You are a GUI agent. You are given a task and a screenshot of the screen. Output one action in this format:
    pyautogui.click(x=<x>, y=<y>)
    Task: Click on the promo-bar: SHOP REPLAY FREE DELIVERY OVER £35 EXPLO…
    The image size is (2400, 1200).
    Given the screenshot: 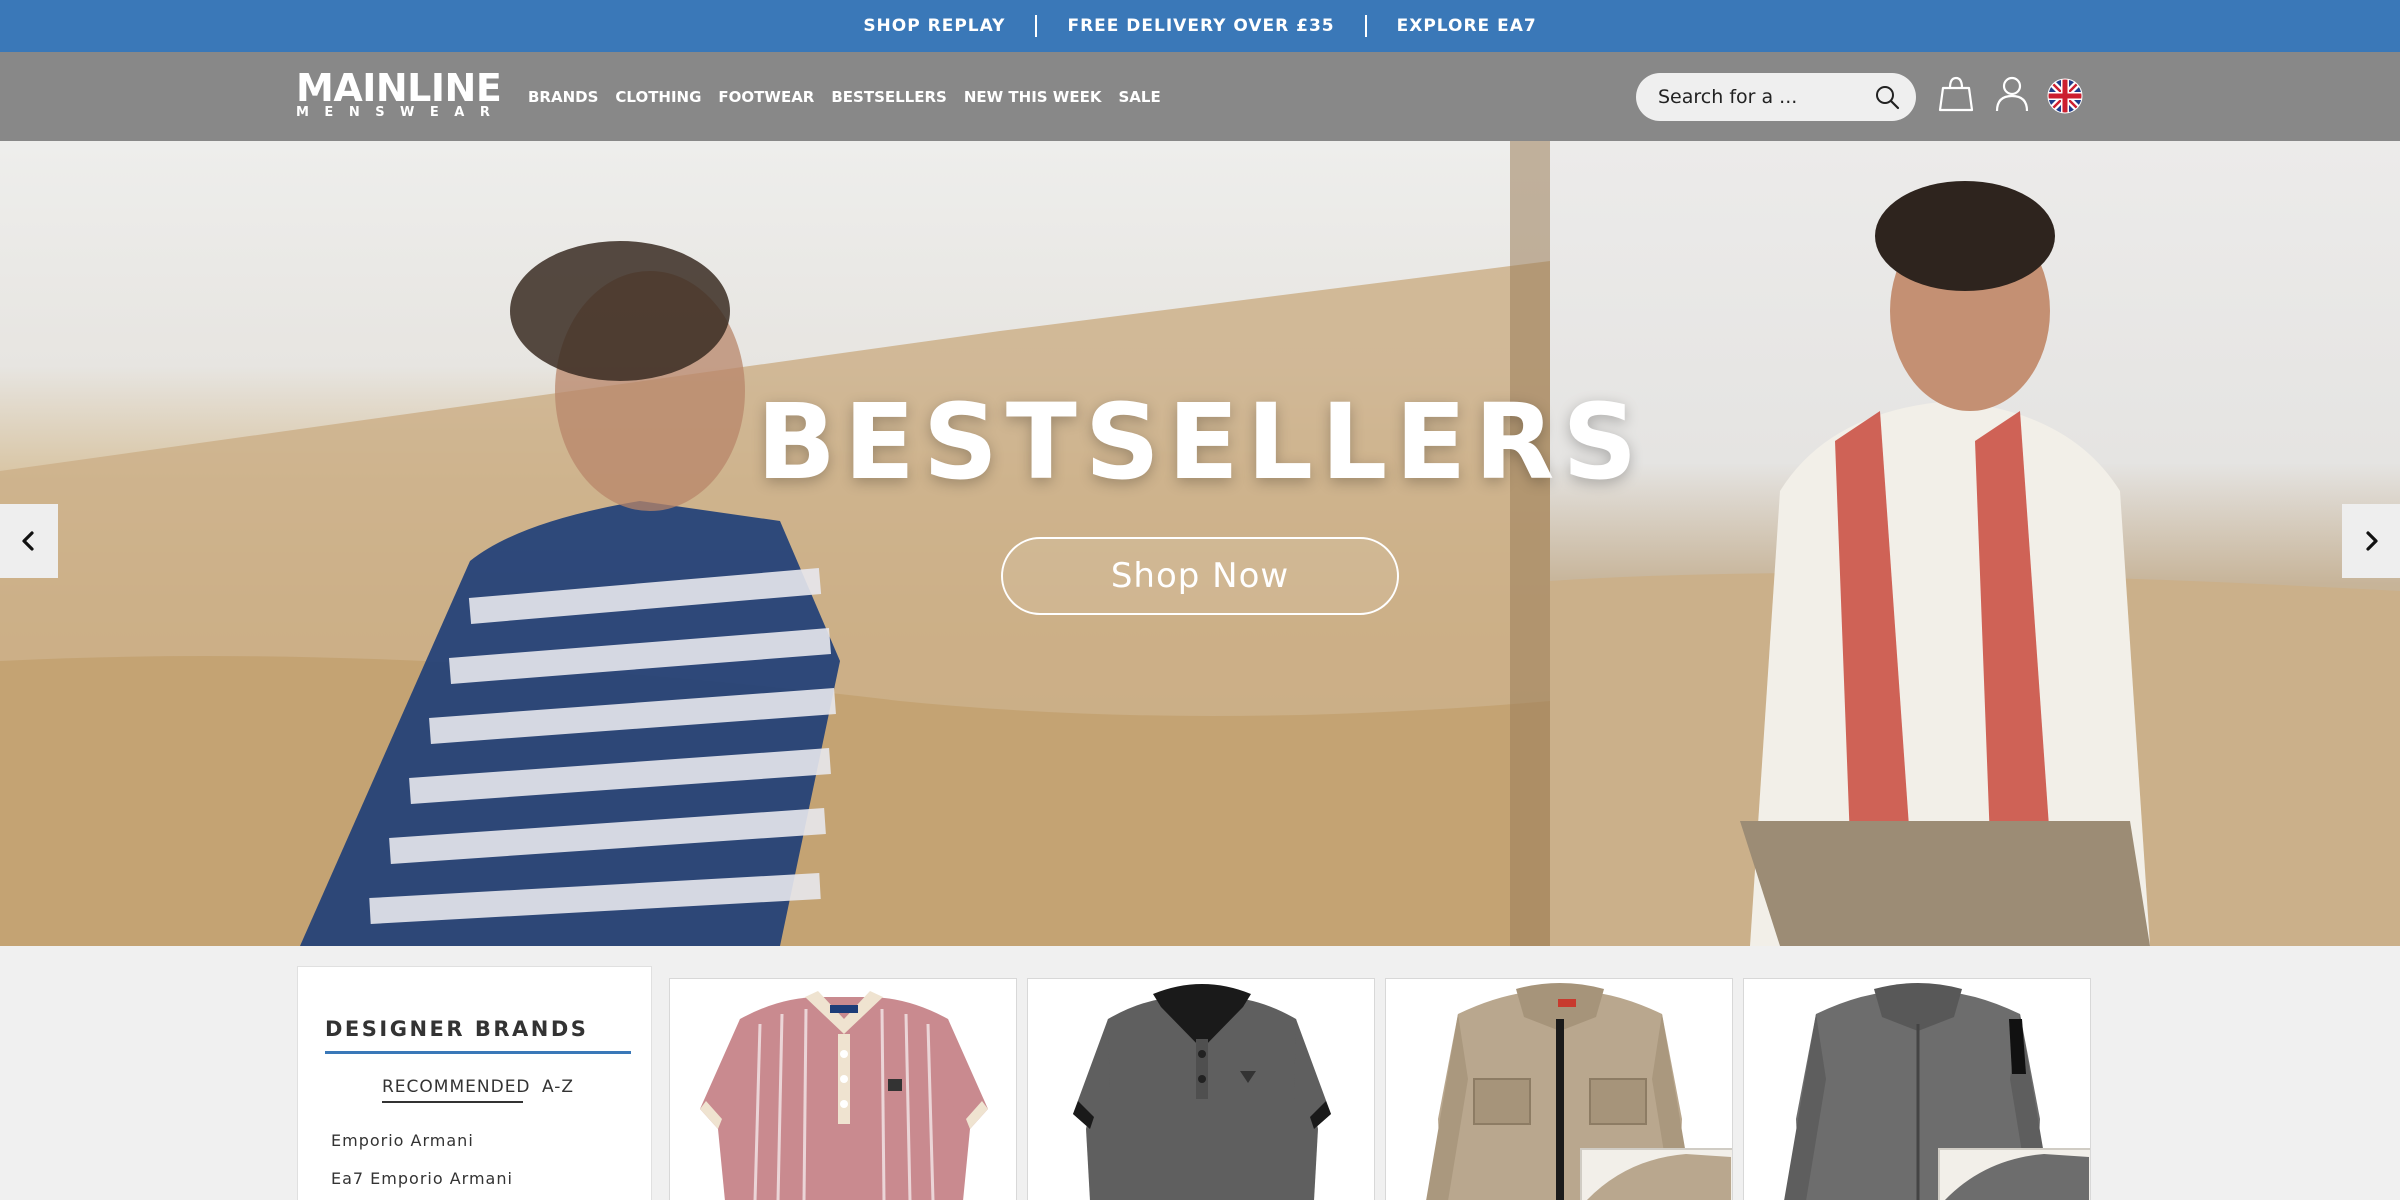 What is the action you would take?
    pyautogui.click(x=1200, y=26)
    